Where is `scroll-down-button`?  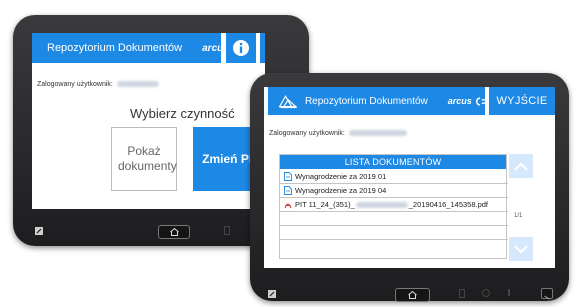 scroll-down-button is located at coordinates (521, 249).